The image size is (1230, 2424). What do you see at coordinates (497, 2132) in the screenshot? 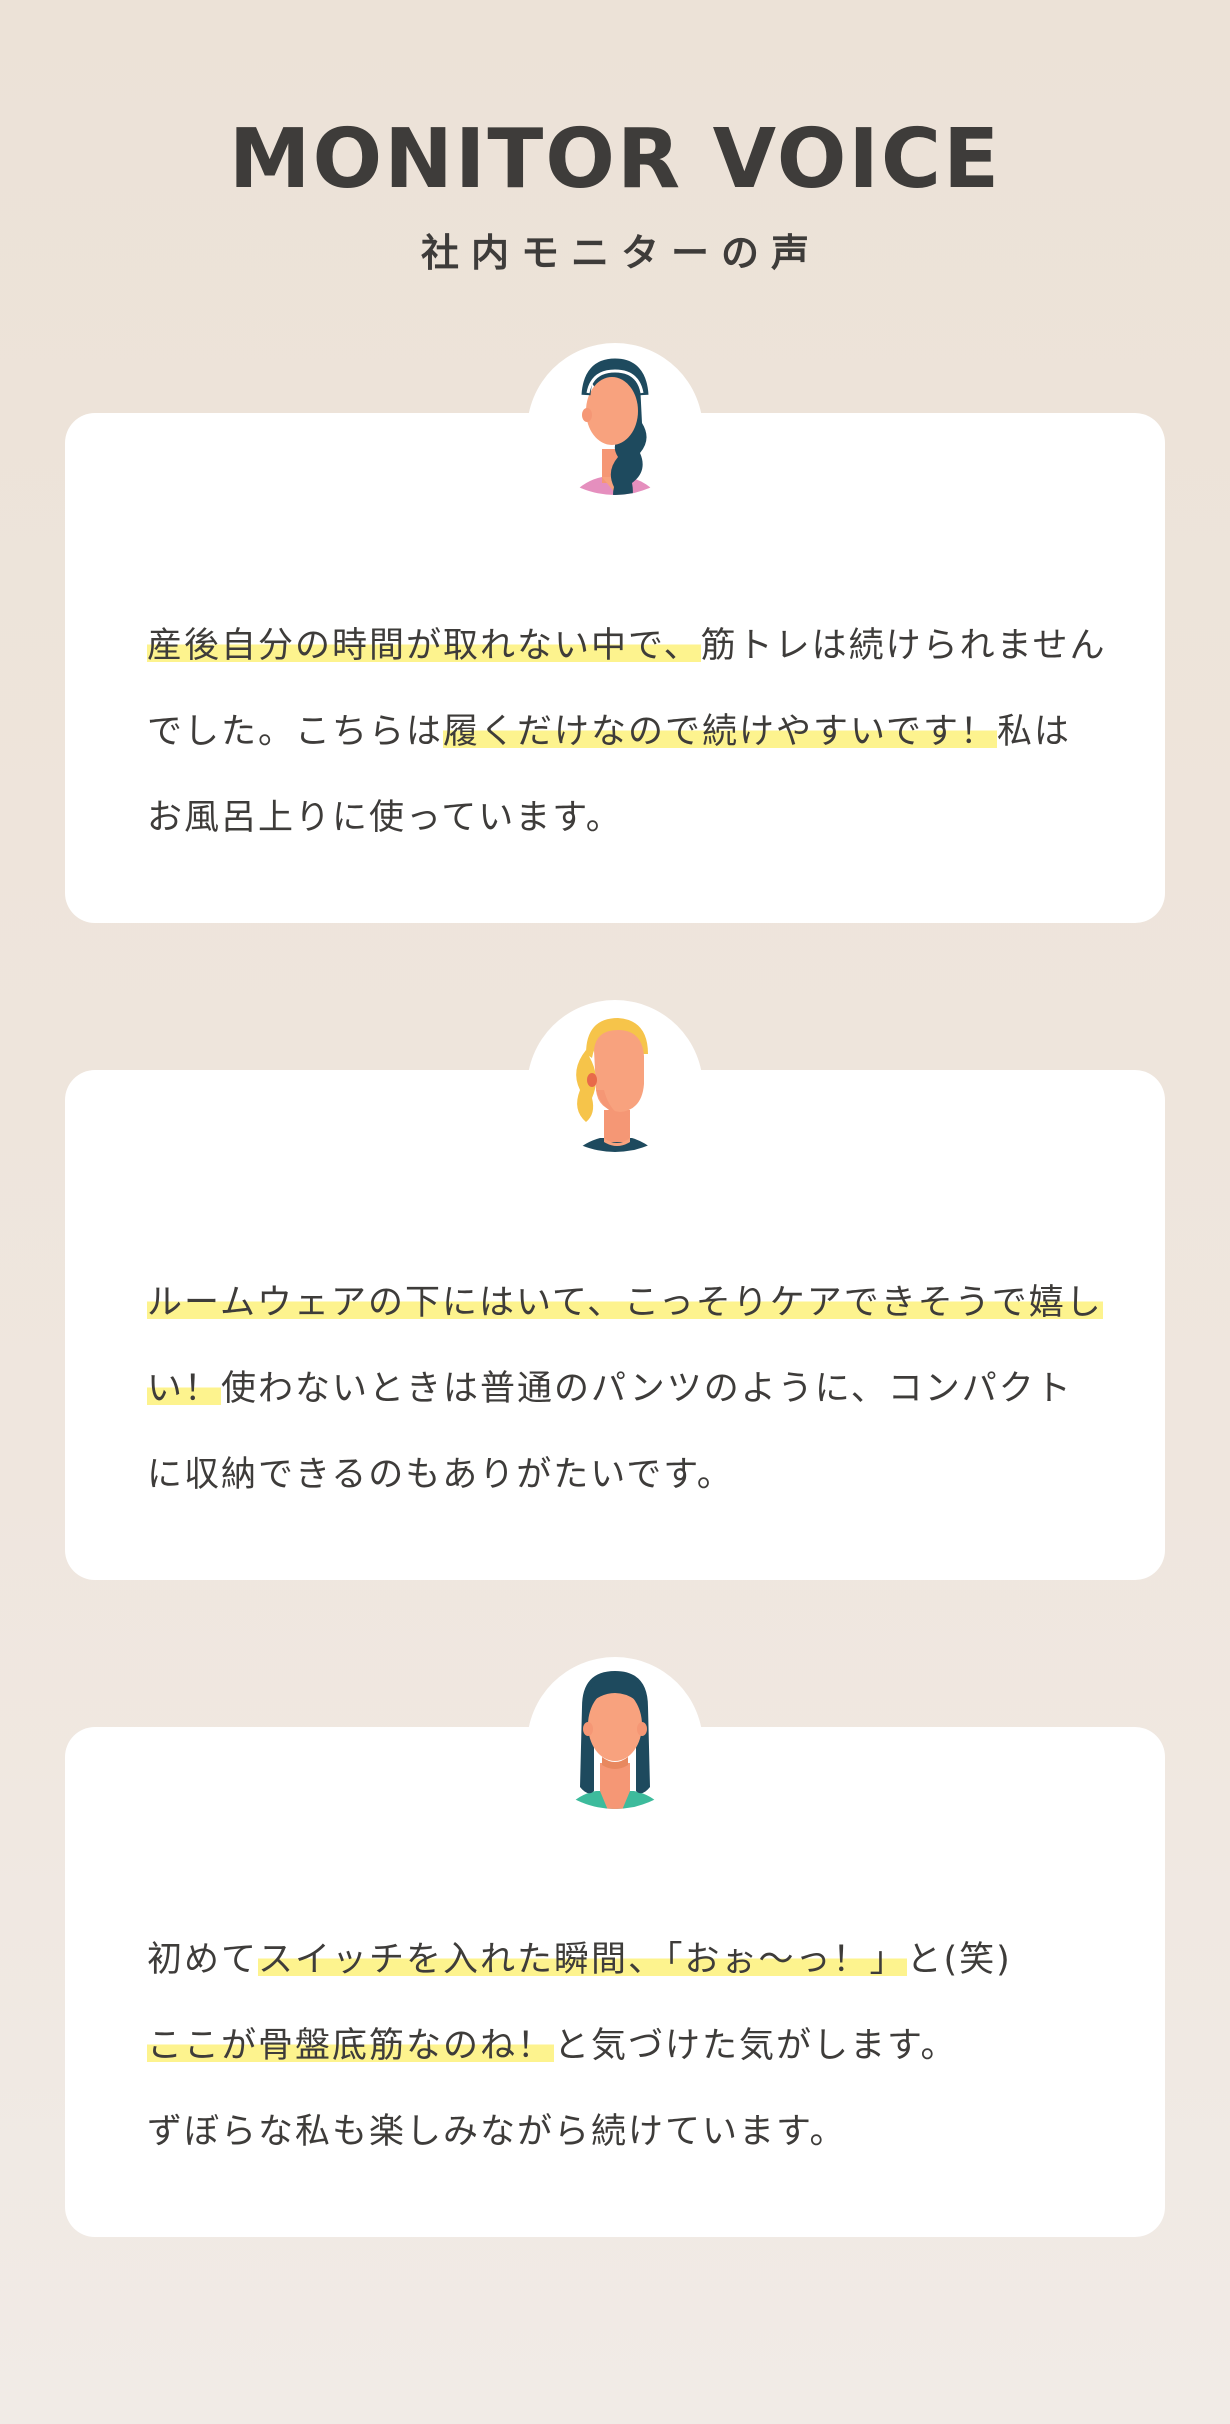
I see `testimonial-text-segment: ずぼらな私も楽しみながら続けています。` at bounding box center [497, 2132].